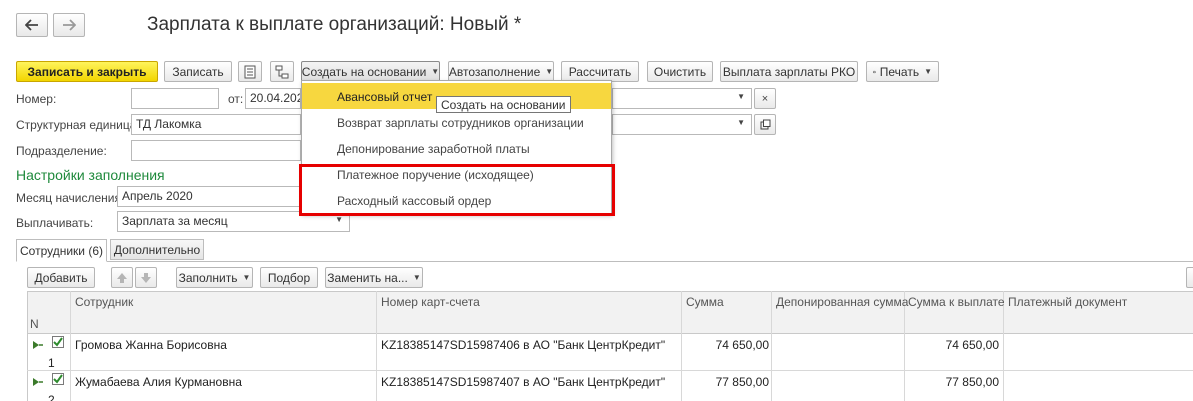 This screenshot has height=401, width=1193. Describe the element at coordinates (874, 71) in the screenshot. I see `printer-icon` at that location.